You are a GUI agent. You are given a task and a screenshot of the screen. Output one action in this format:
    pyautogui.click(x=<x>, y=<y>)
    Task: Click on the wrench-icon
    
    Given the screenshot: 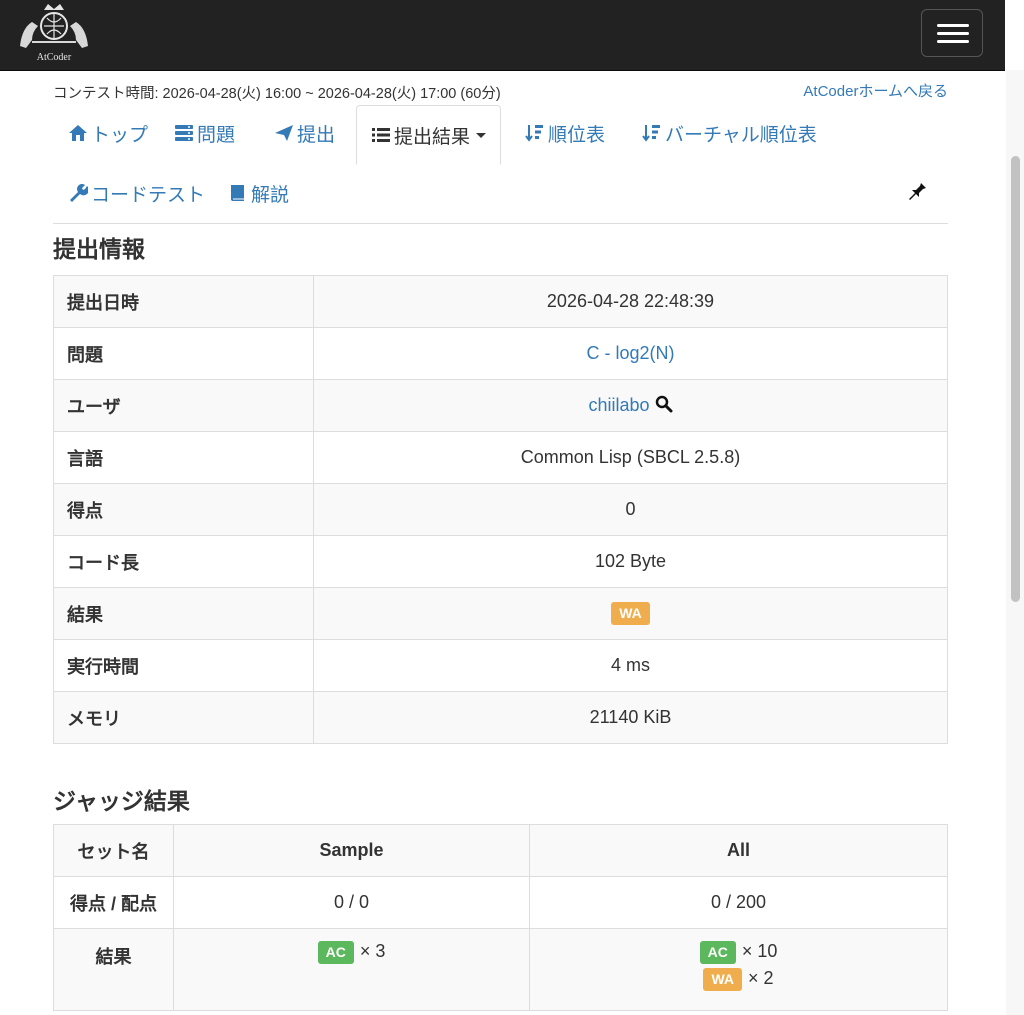 What is the action you would take?
    pyautogui.click(x=79, y=193)
    